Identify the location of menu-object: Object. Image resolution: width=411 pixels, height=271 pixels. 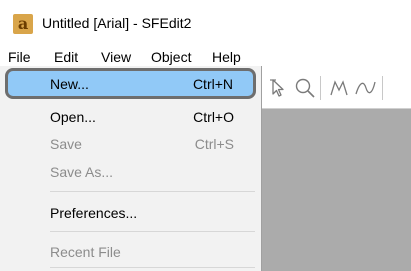
(171, 57).